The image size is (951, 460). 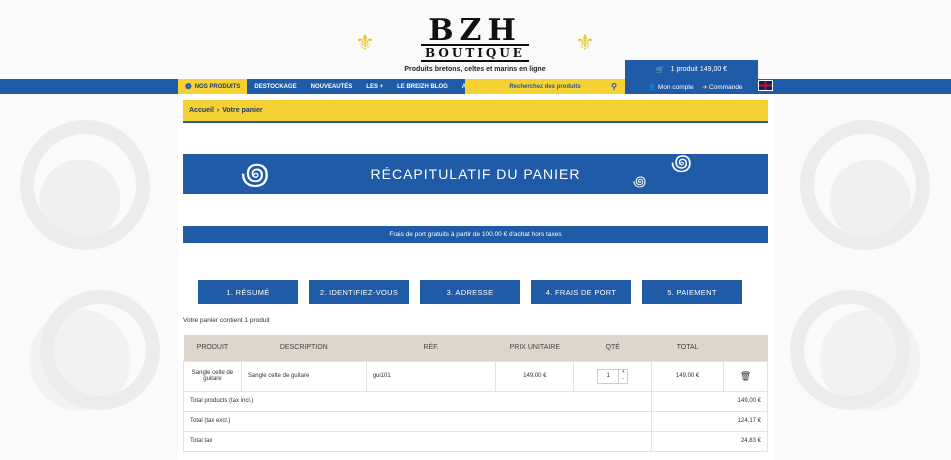 What do you see at coordinates (581, 292) in the screenshot?
I see `step-shipping: 4. FRAIS DE PORT` at bounding box center [581, 292].